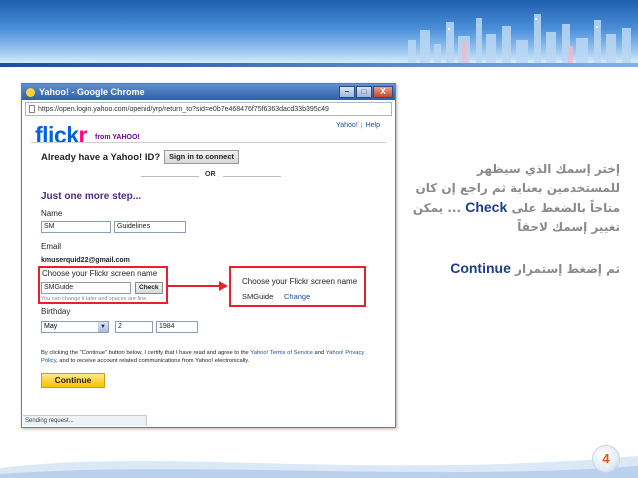  I want to click on check-keyword: Check, so click(486, 207).